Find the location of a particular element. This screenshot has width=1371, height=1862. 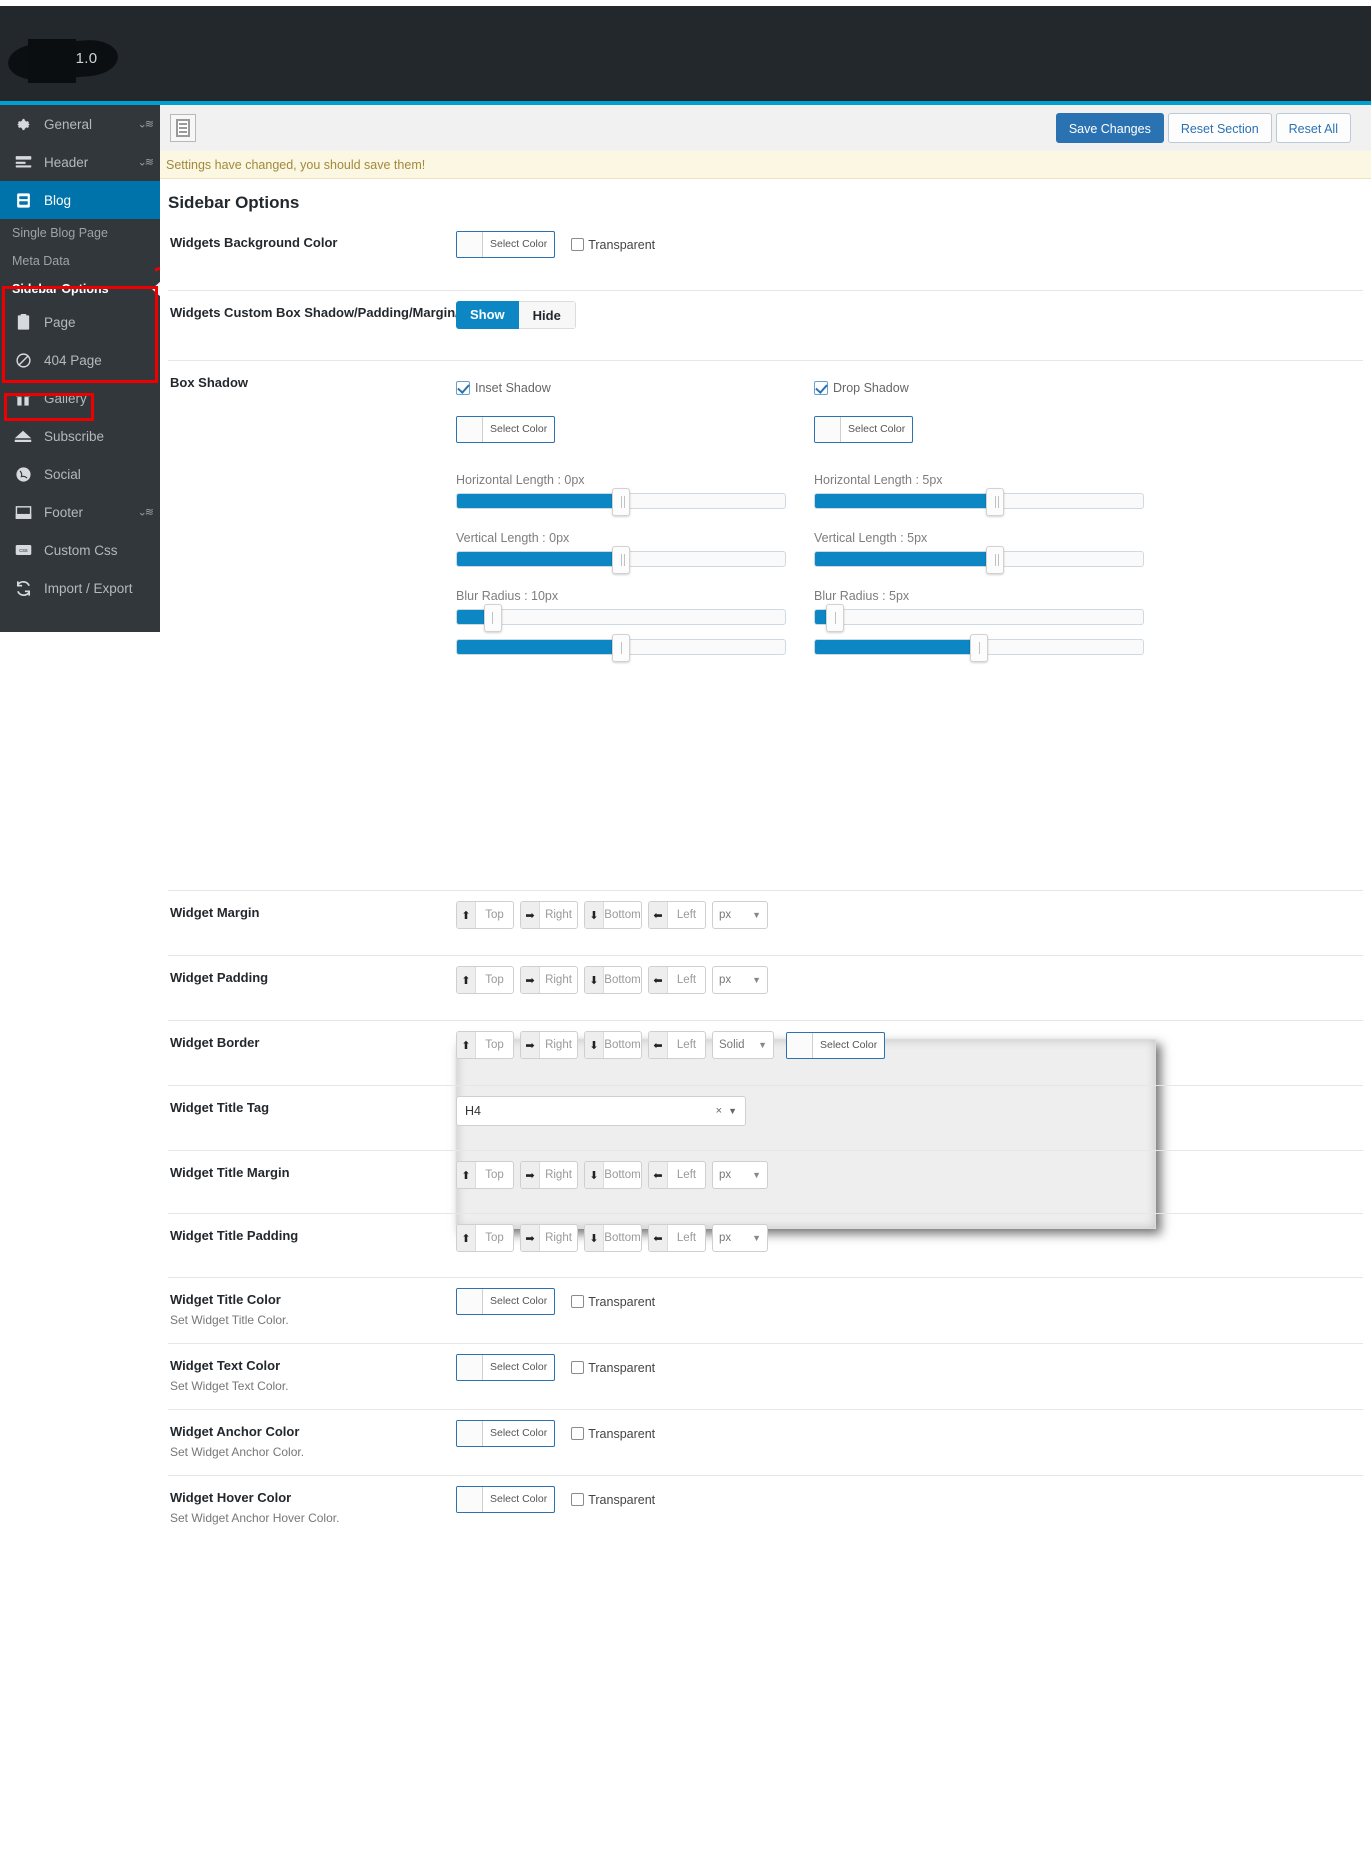

save-changes-button: Save Changes is located at coordinates (1109, 128).